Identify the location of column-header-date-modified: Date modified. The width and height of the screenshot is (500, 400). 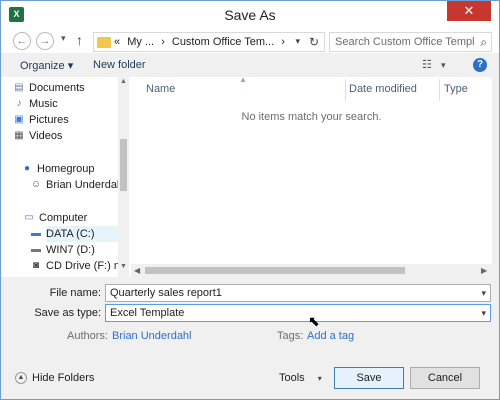
(383, 89).